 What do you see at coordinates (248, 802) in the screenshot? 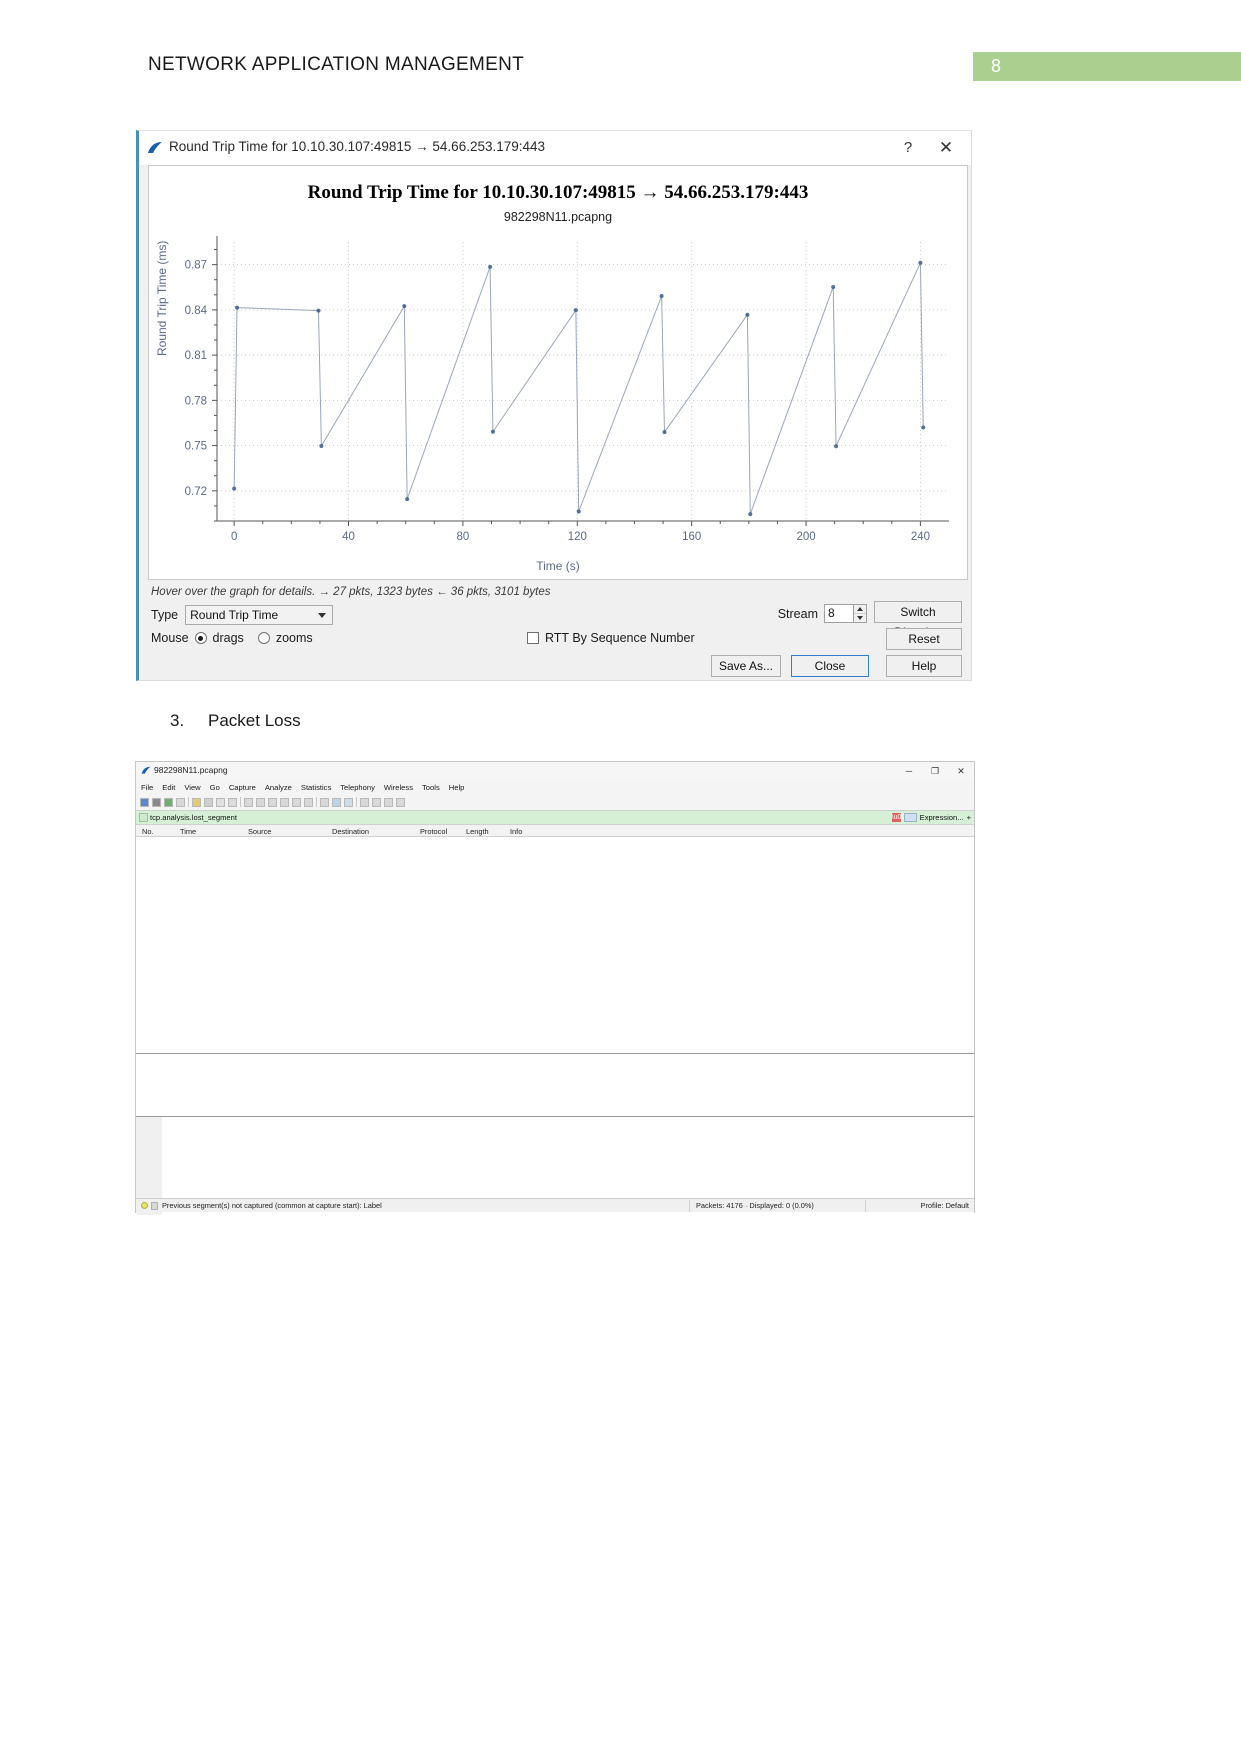
I see `find-packet-icon` at bounding box center [248, 802].